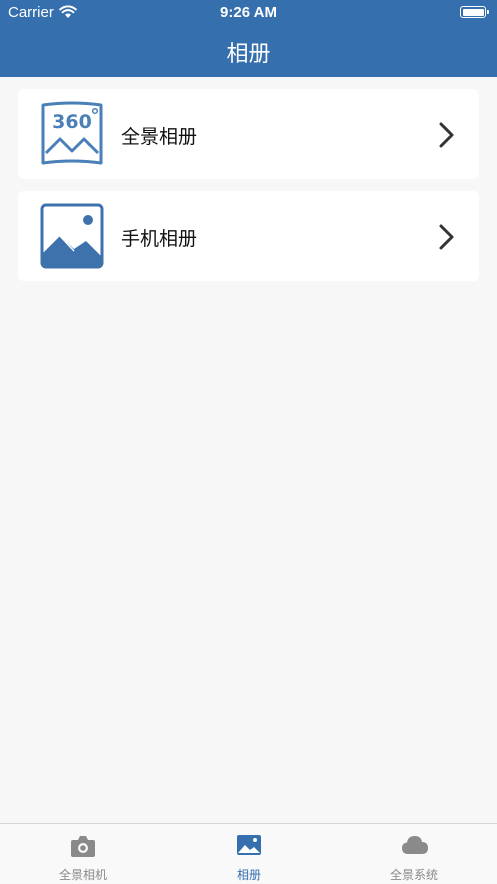 The height and width of the screenshot is (884, 497). I want to click on svg-text: 360, so click(72, 122).